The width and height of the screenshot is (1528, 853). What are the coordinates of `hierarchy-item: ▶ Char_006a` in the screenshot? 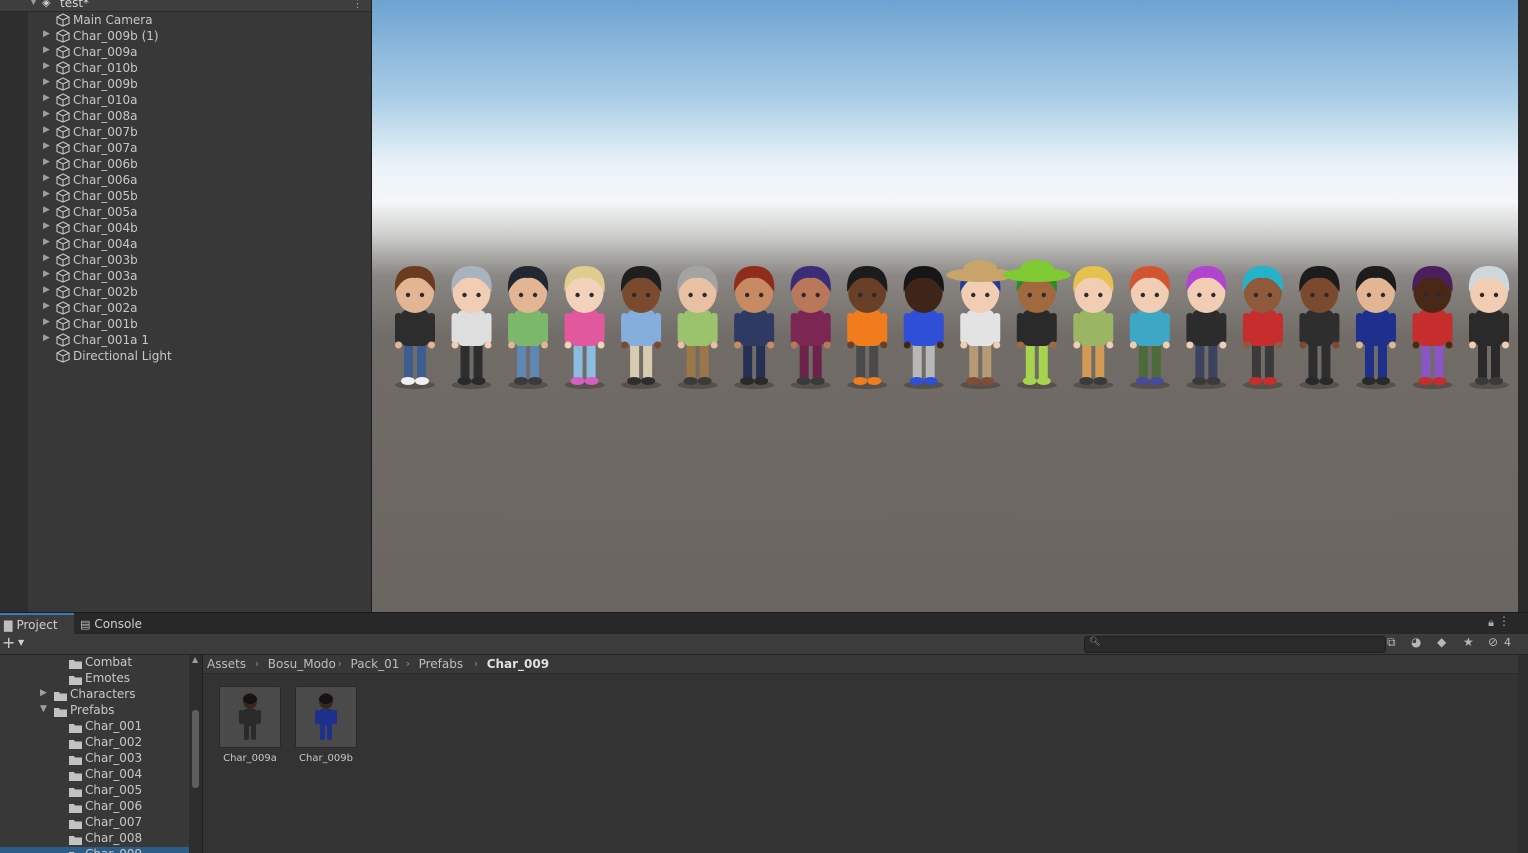 It's located at (199, 180).